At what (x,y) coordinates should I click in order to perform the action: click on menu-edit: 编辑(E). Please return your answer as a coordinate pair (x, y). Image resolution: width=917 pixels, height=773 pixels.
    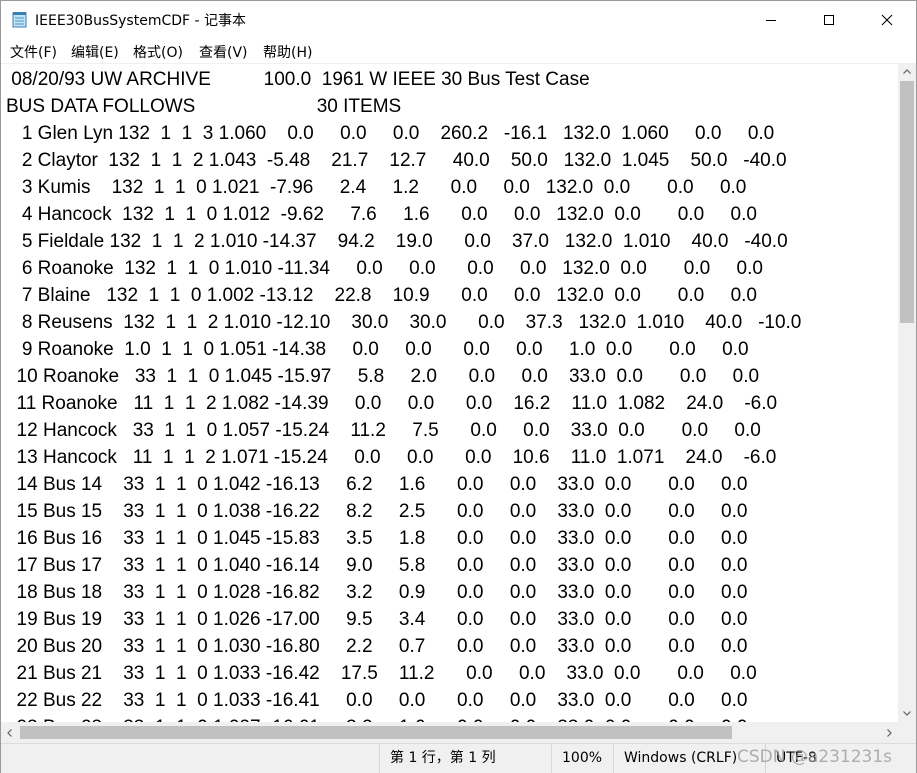
    Looking at the image, I should click on (95, 52).